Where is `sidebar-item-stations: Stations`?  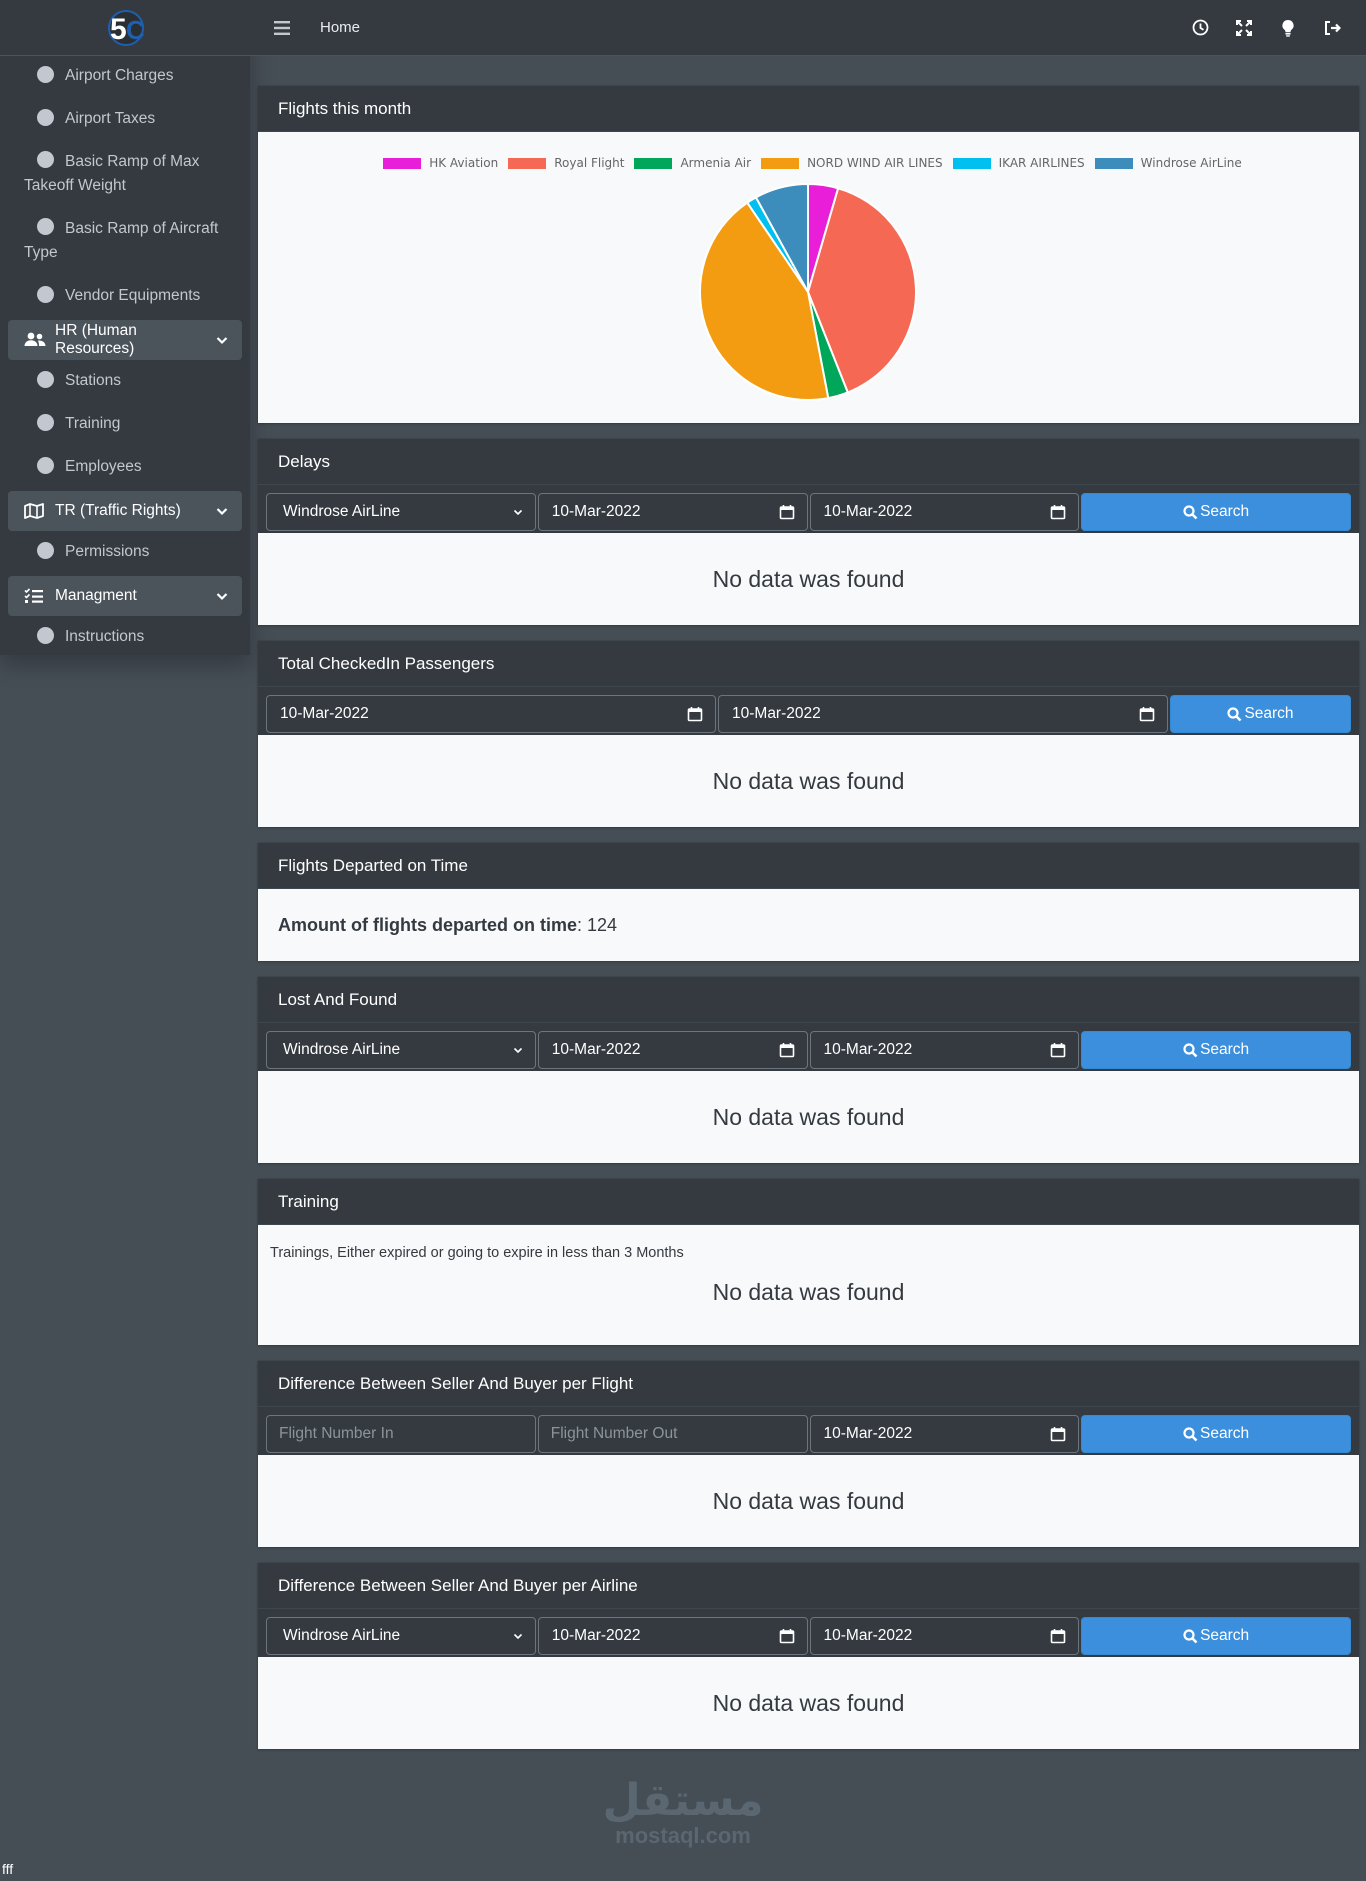
sidebar-item-stations: Stations is located at coordinates (125, 382).